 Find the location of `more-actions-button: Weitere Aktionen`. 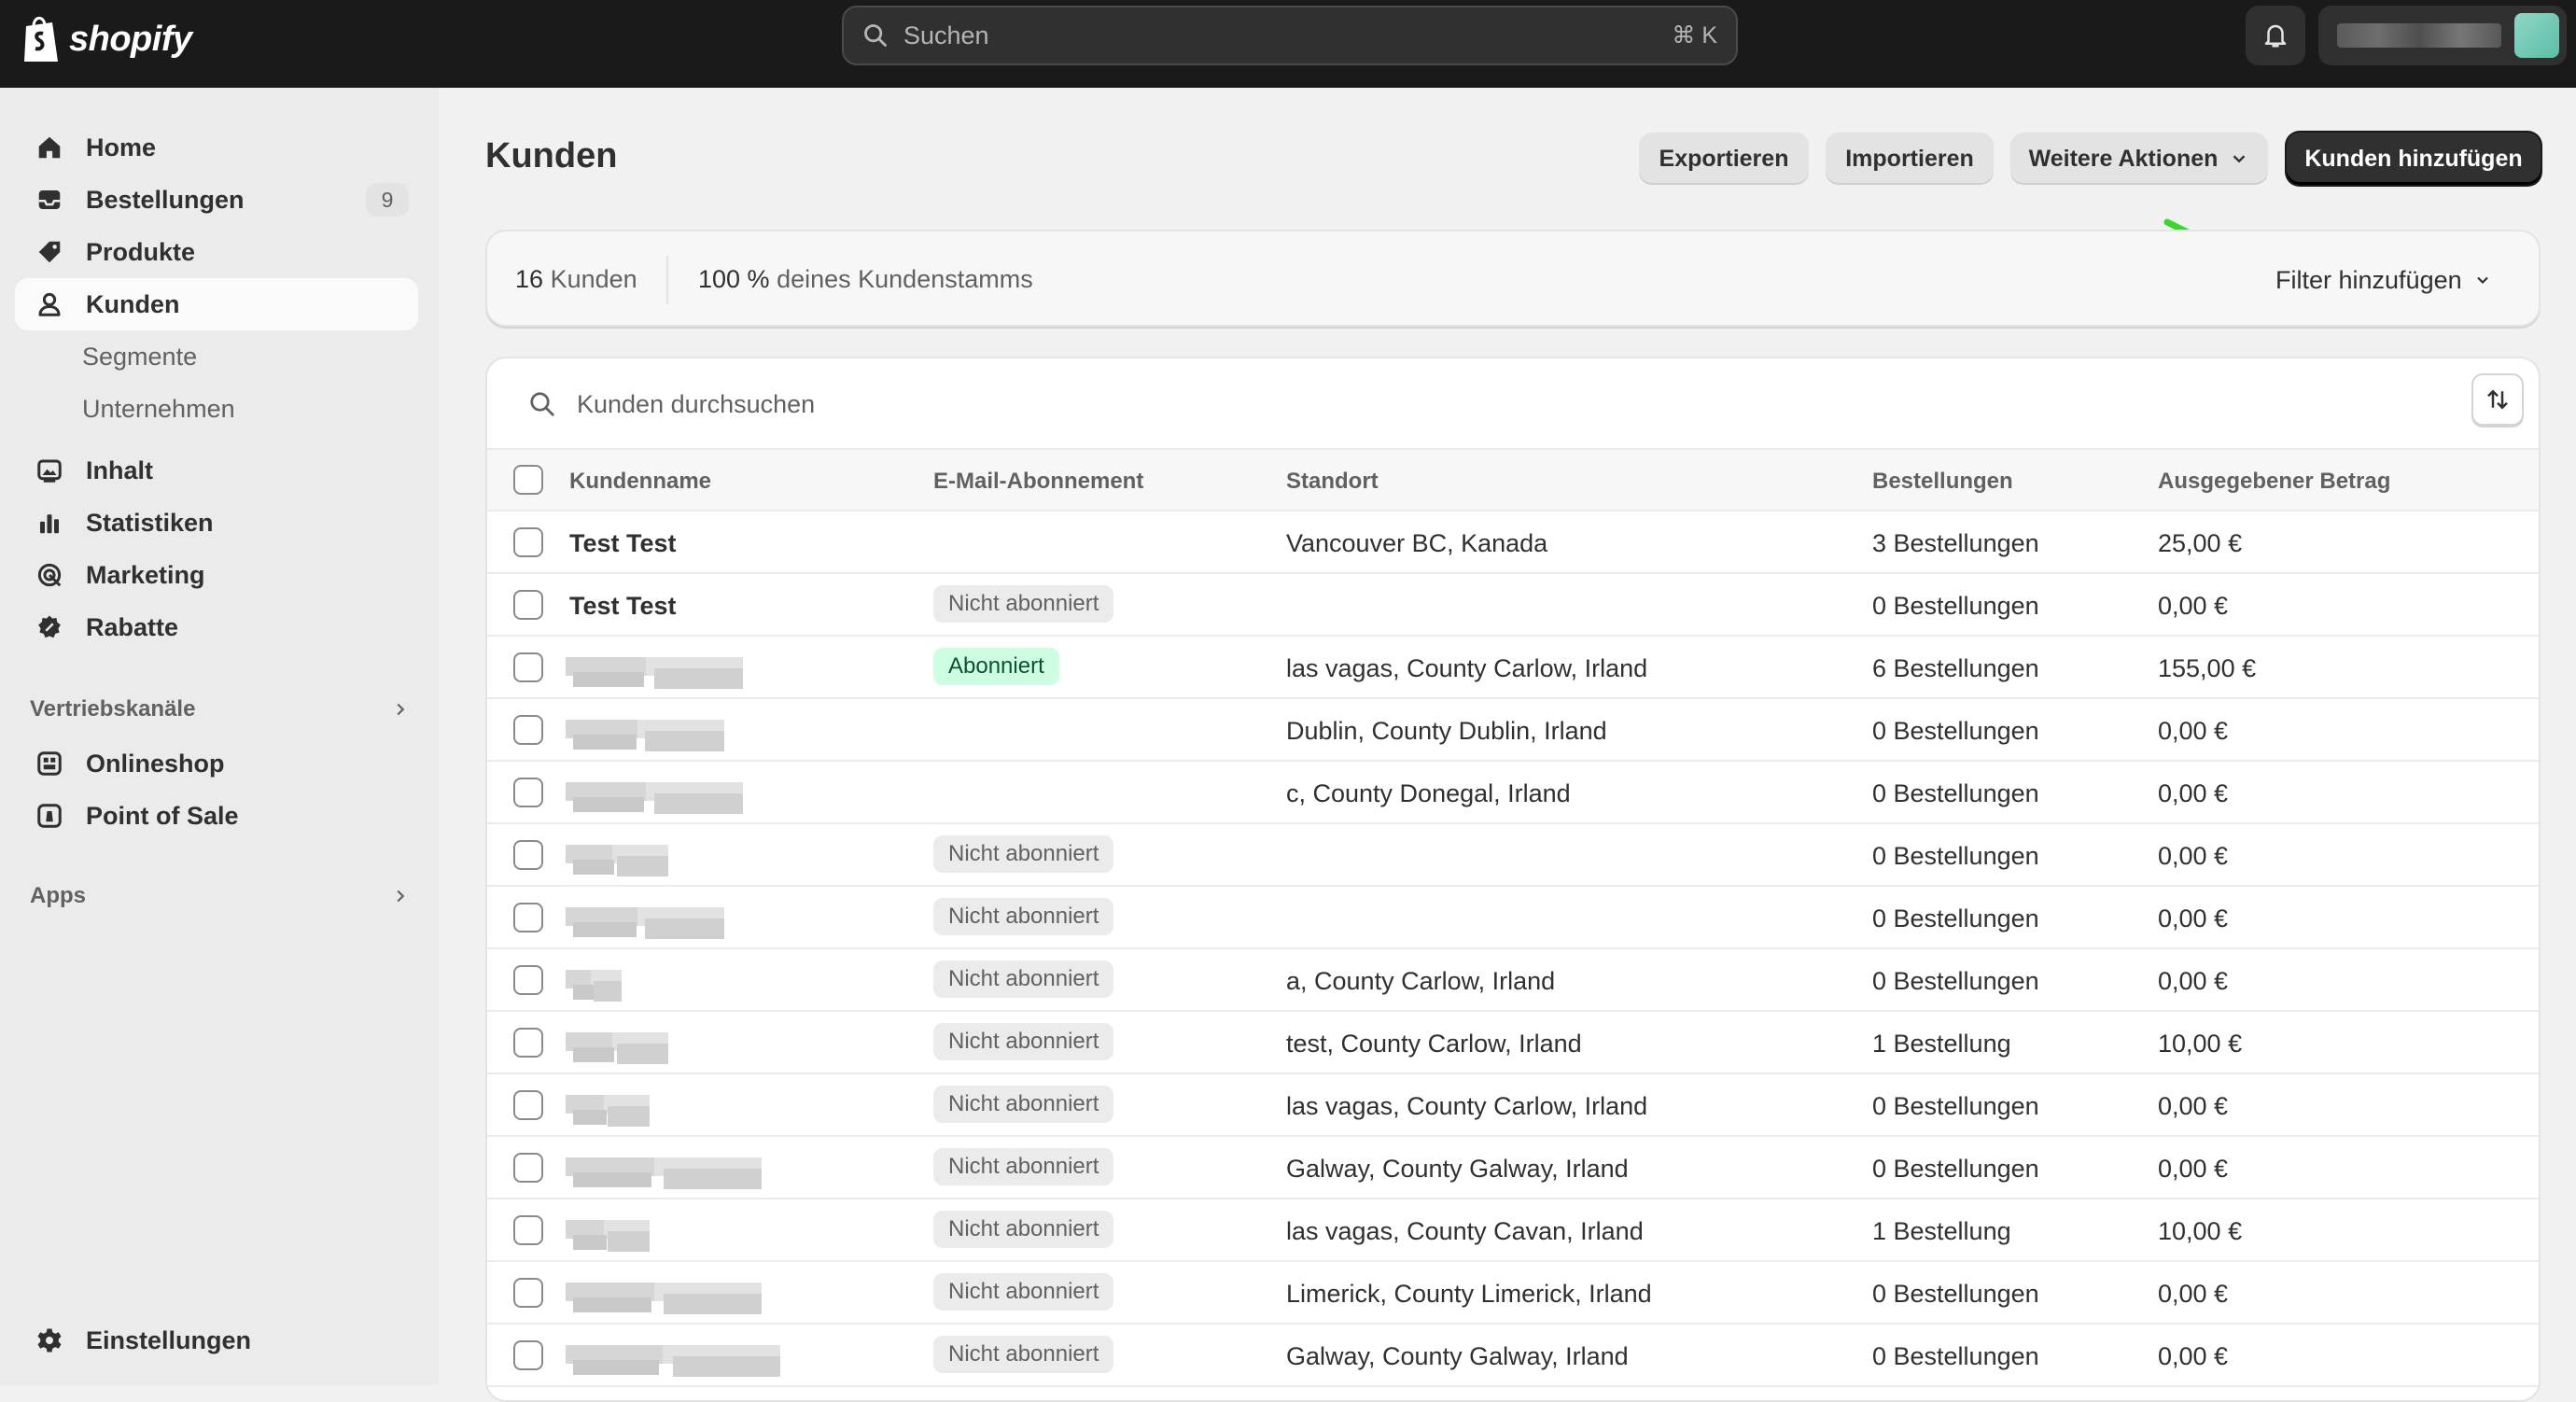

more-actions-button: Weitere Aktionen is located at coordinates (2139, 159).